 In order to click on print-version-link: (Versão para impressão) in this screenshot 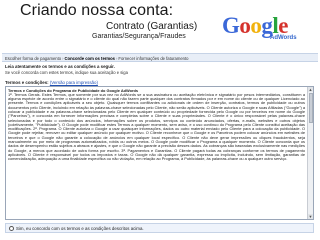, I will do `click(74, 82)`.